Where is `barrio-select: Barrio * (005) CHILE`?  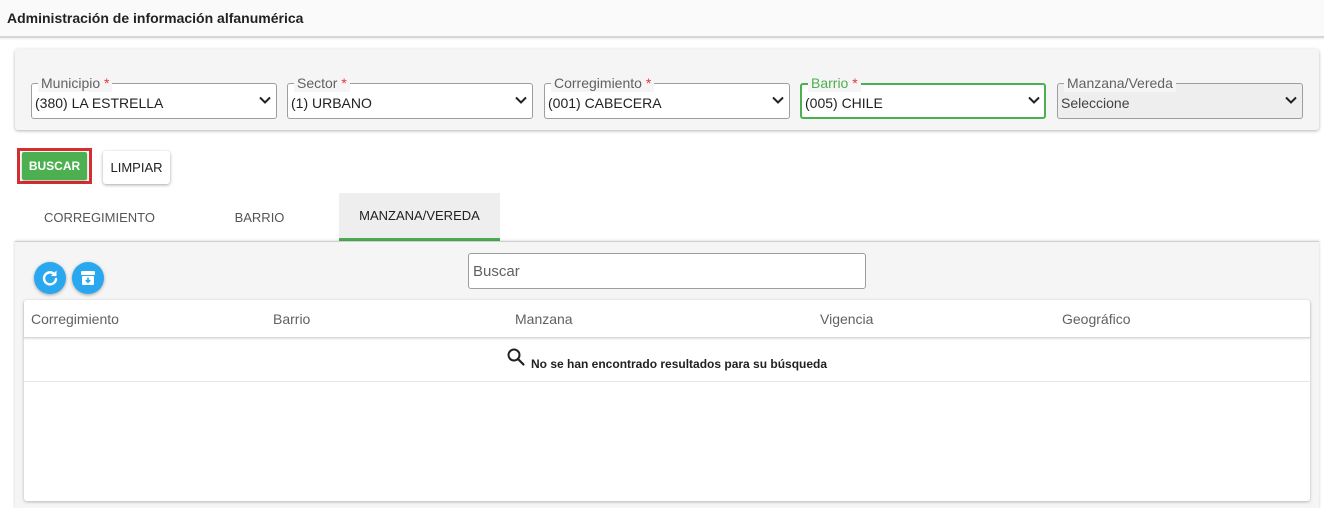 barrio-select: Barrio * (005) CHILE is located at coordinates (923, 96).